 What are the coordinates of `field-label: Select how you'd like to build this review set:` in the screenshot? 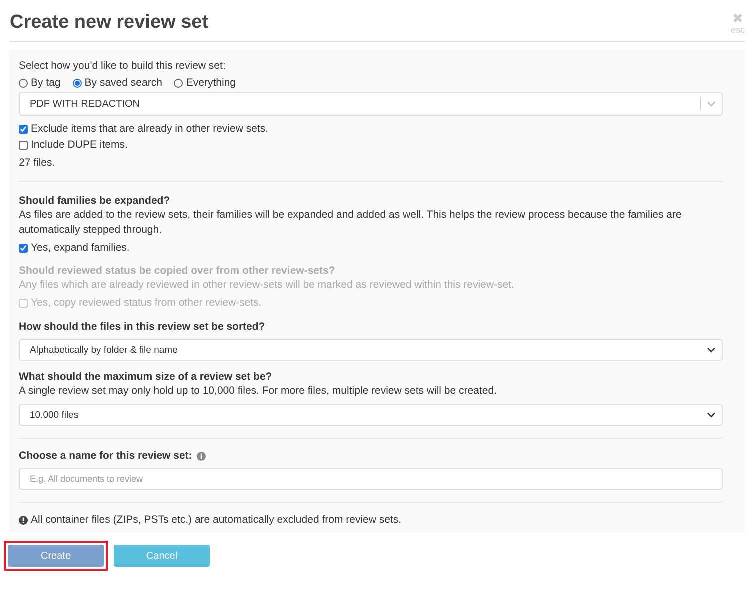 It's located at (123, 66).